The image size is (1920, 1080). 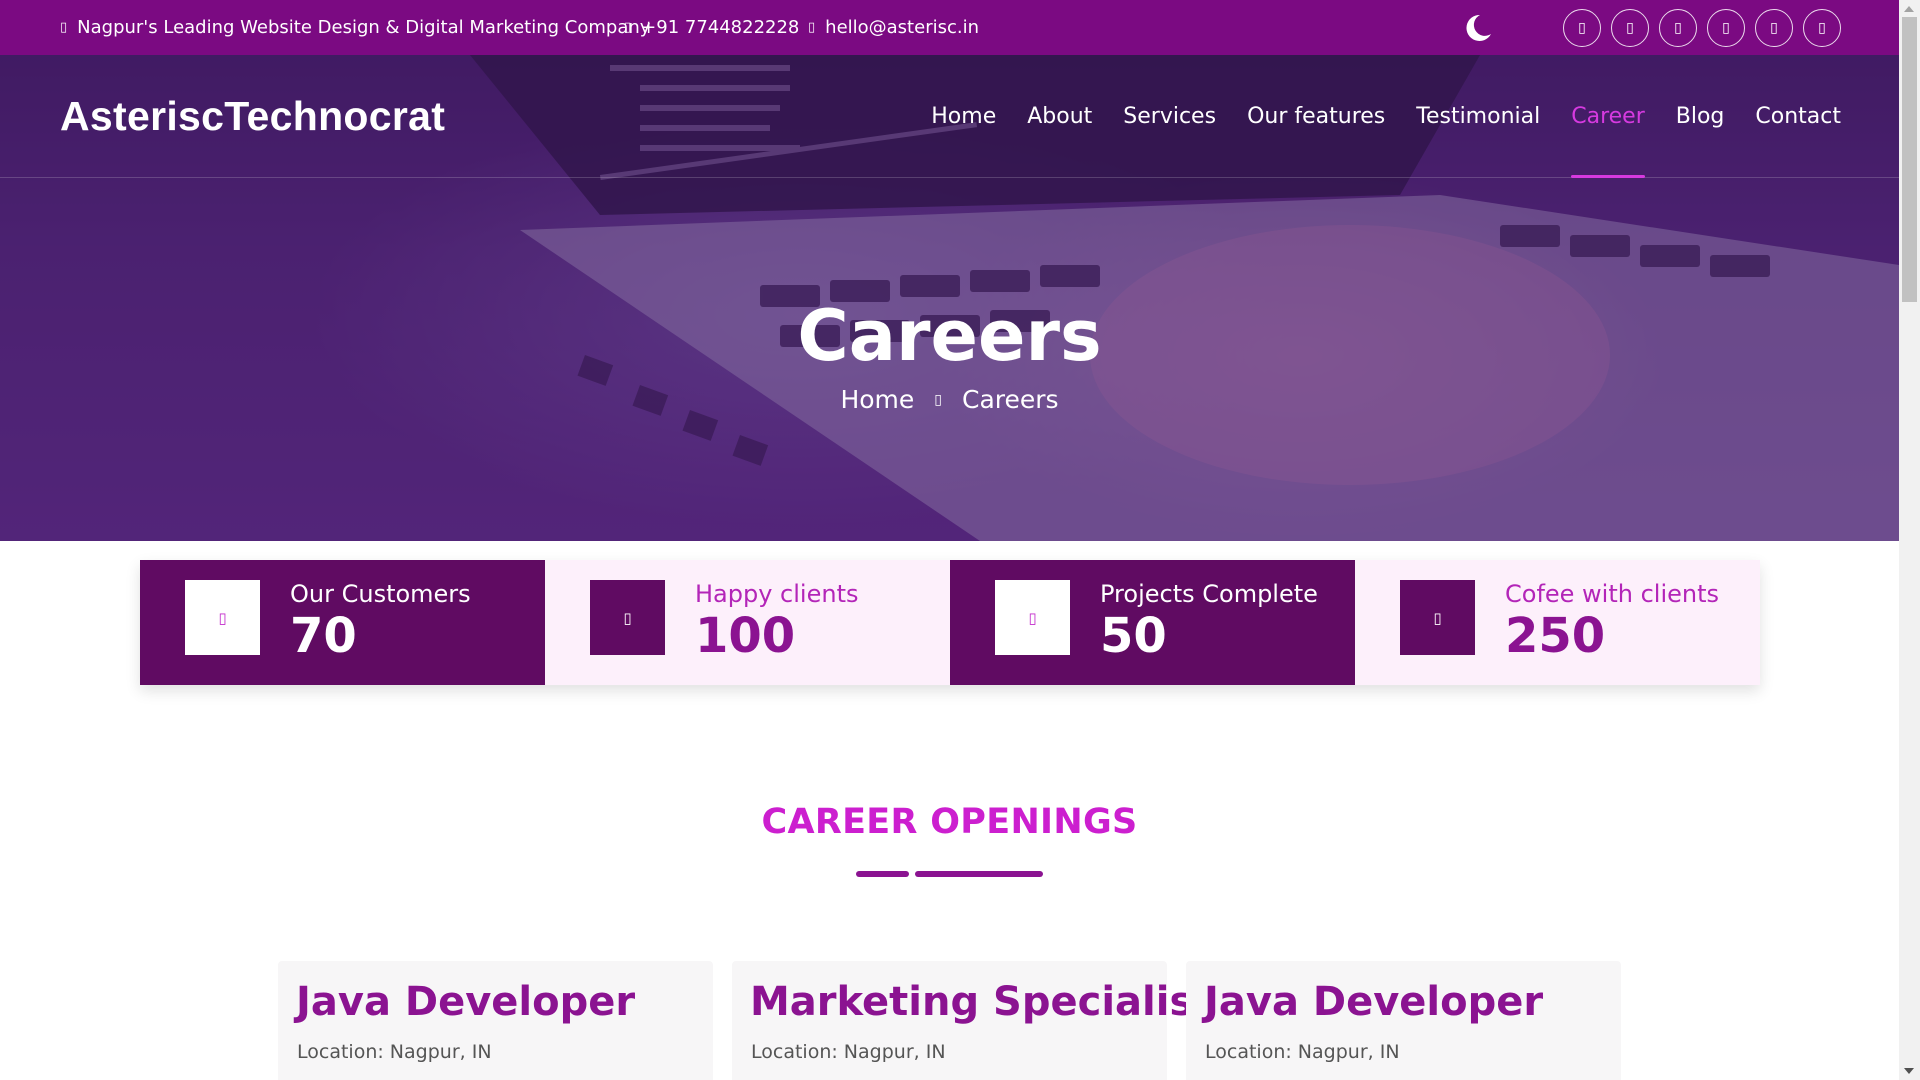 I want to click on stat-projects-complete: ▯ Projects Complete 50, so click(x=1152, y=622).